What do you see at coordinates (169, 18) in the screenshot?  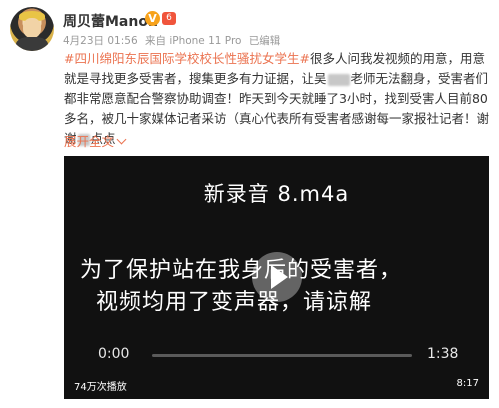 I see `level-badge-icon: 6` at bounding box center [169, 18].